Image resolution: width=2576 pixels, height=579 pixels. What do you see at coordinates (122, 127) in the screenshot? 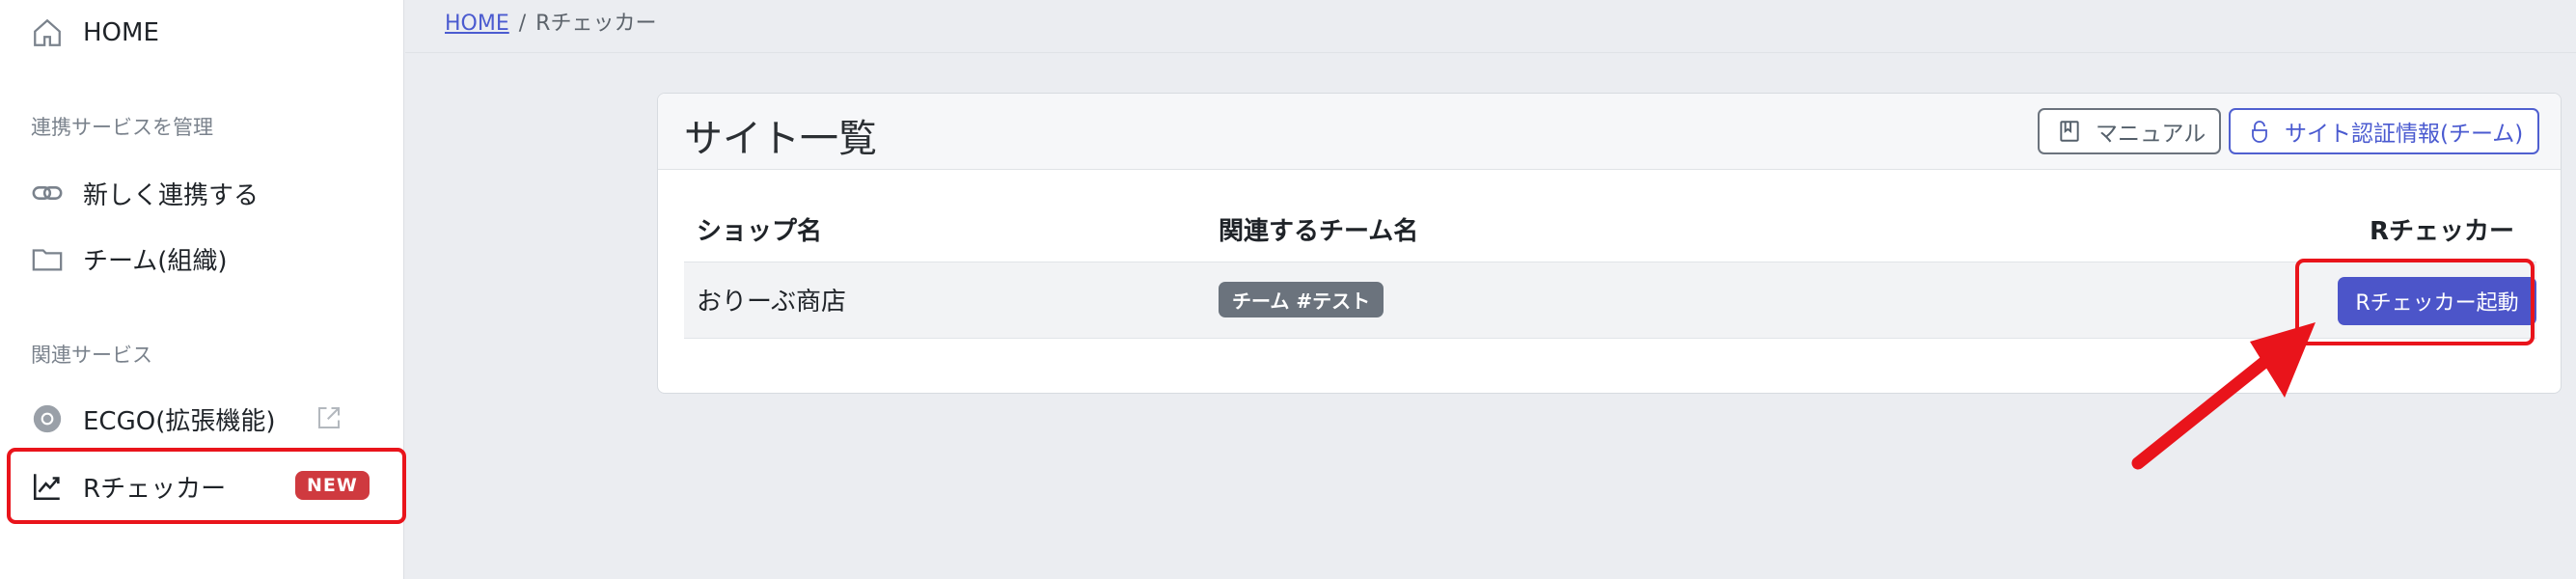
I see `section-title-manage: 連携サービスを管理` at bounding box center [122, 127].